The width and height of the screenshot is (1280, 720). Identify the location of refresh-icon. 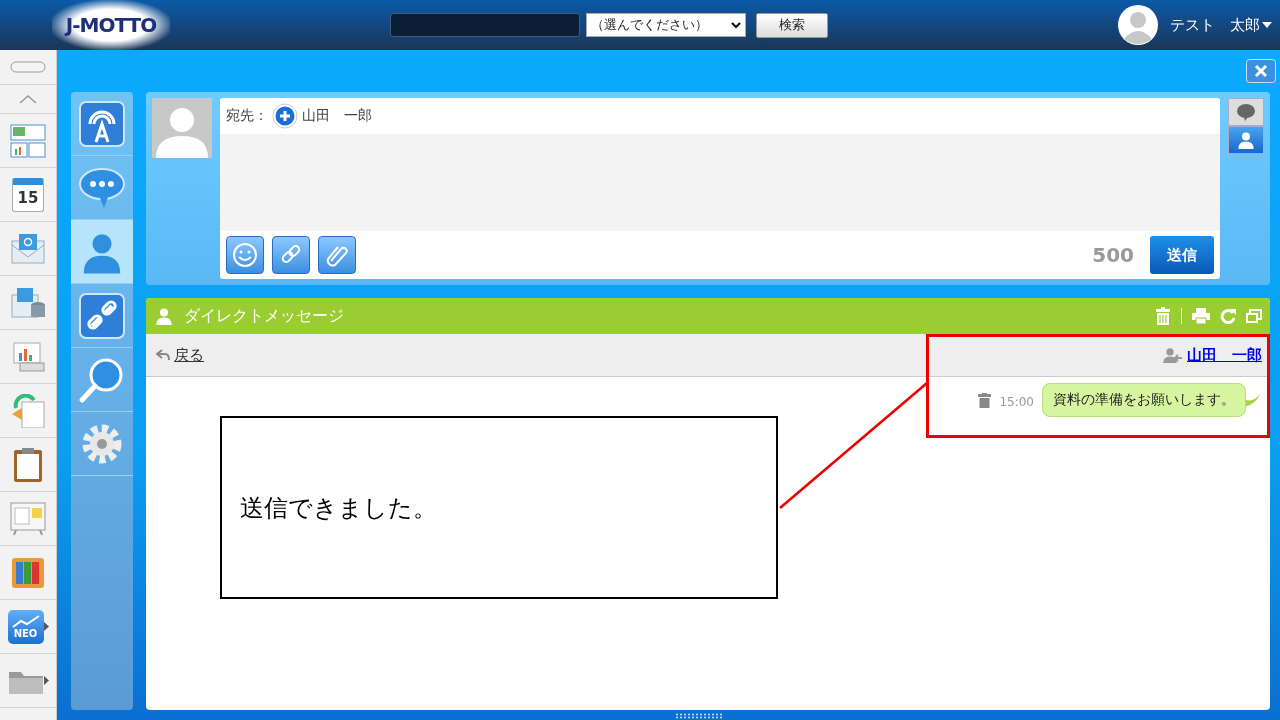
(1228, 316).